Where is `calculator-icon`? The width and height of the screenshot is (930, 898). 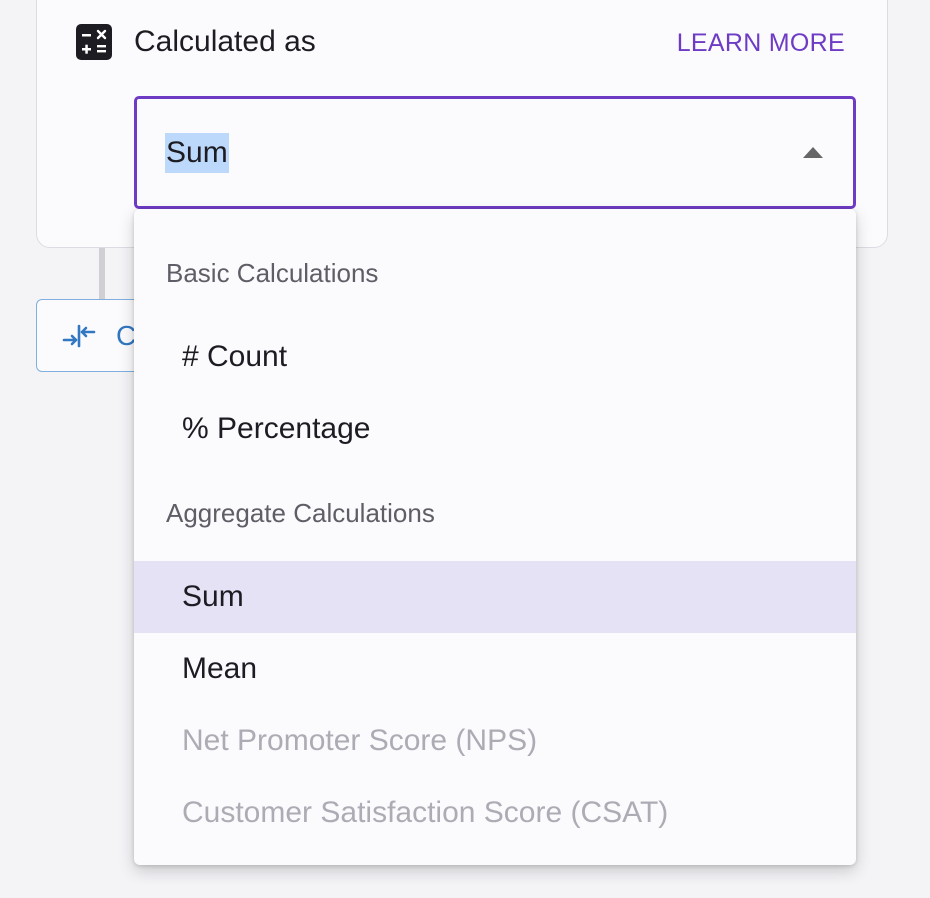 calculator-icon is located at coordinates (94, 42).